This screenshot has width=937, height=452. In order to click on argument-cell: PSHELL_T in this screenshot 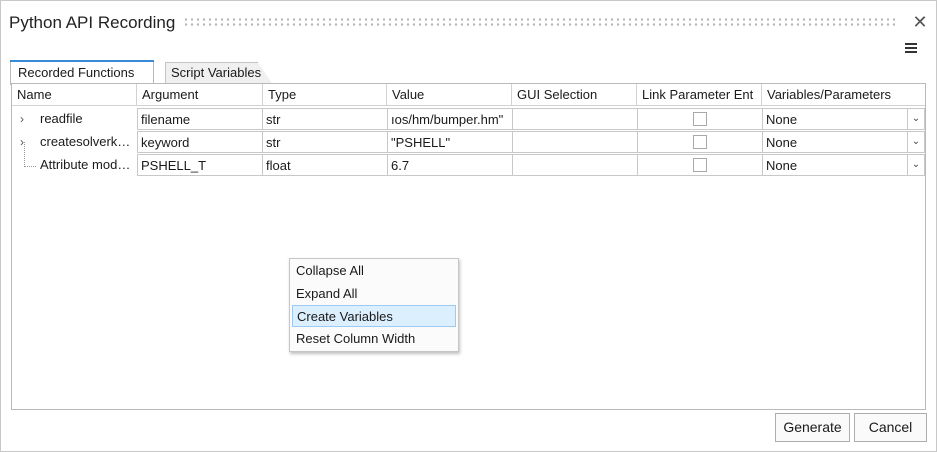, I will do `click(200, 165)`.